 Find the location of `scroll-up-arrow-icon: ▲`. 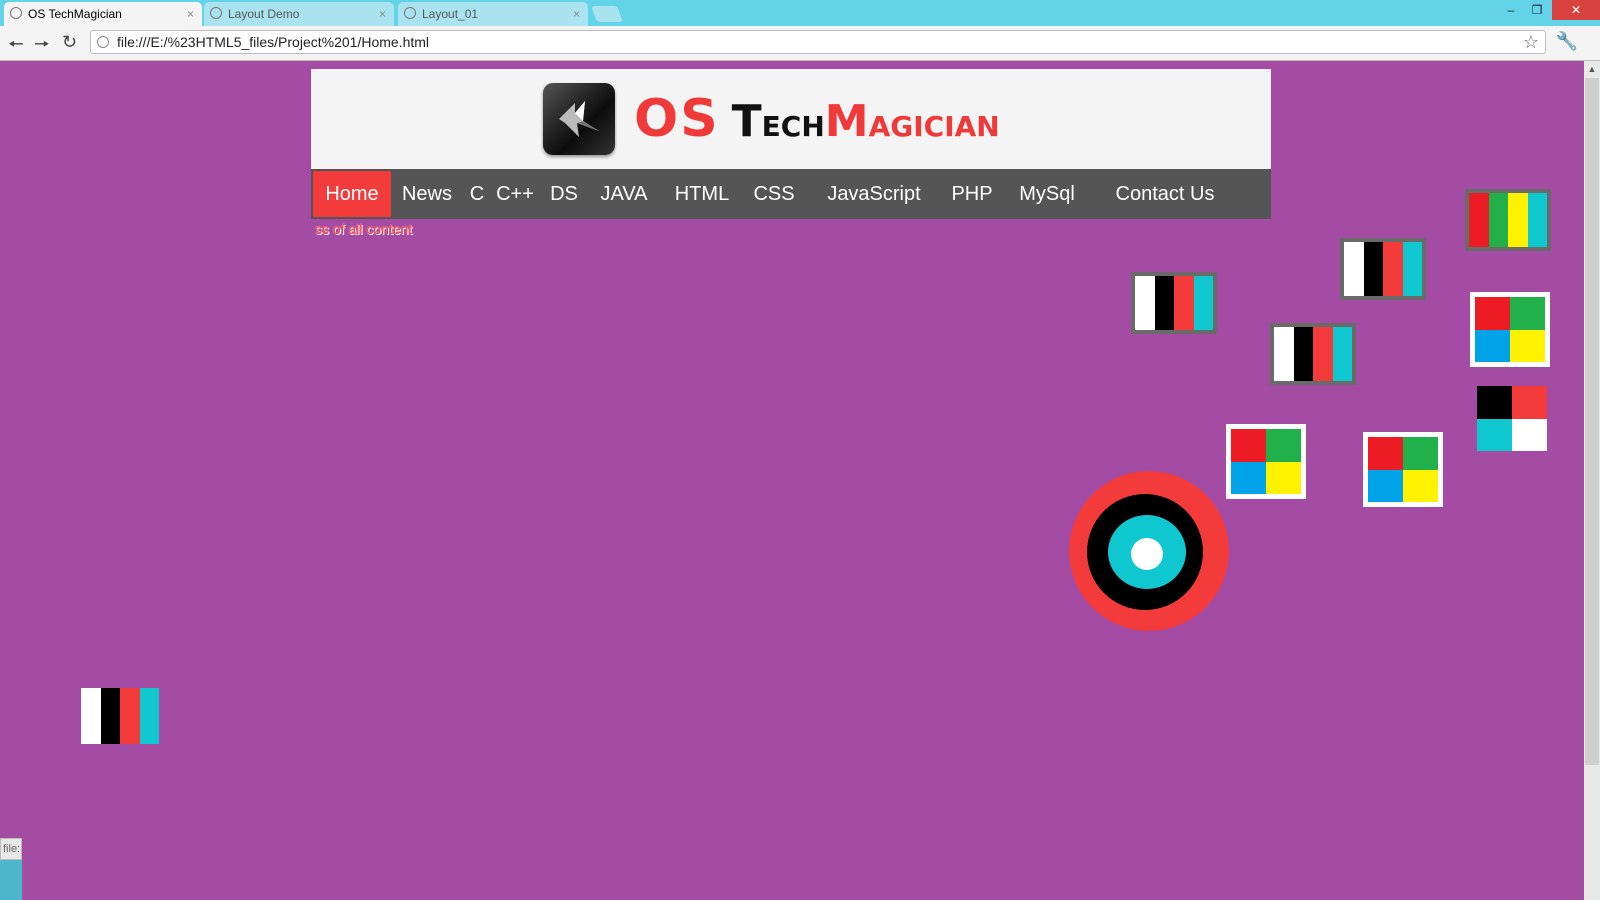

scroll-up-arrow-icon: ▲ is located at coordinates (1592, 69).